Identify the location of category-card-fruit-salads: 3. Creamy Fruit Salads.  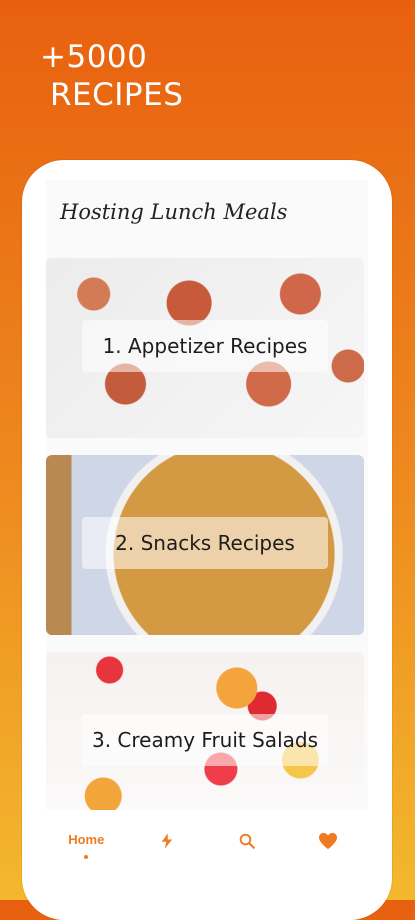
(205, 742).